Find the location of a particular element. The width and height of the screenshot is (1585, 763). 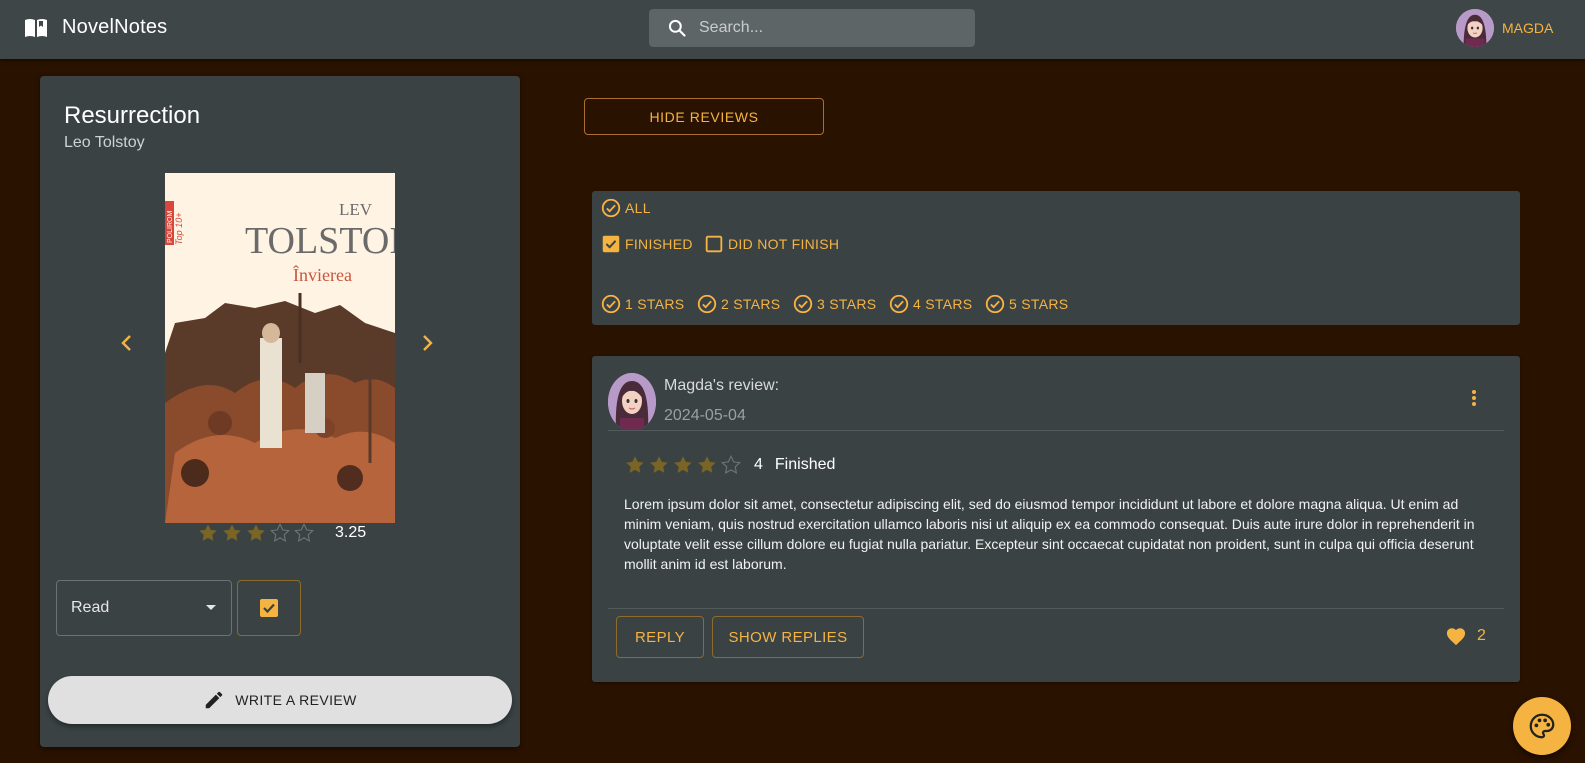

user-menu: MAGDA is located at coordinates (1504, 28).